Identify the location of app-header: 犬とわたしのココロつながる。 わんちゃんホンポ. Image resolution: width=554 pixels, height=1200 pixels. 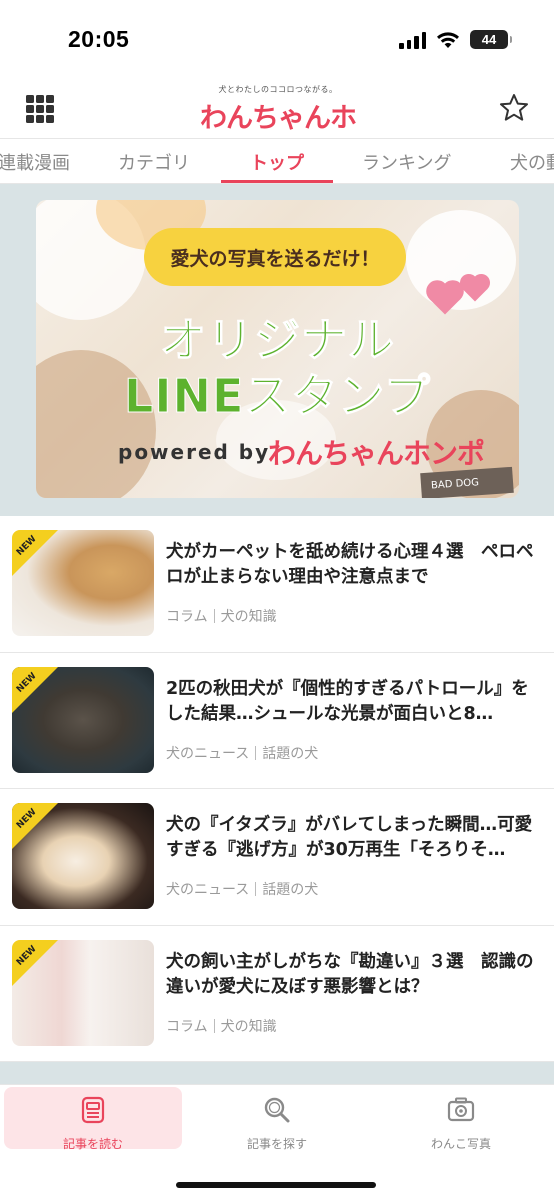
(277, 127).